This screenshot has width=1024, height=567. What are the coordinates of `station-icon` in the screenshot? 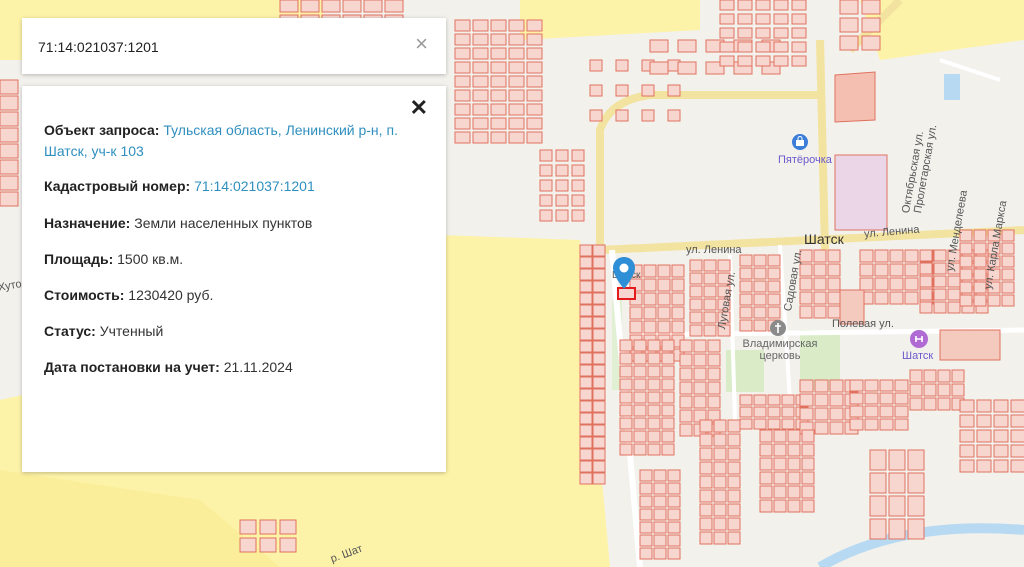 It's located at (919, 339).